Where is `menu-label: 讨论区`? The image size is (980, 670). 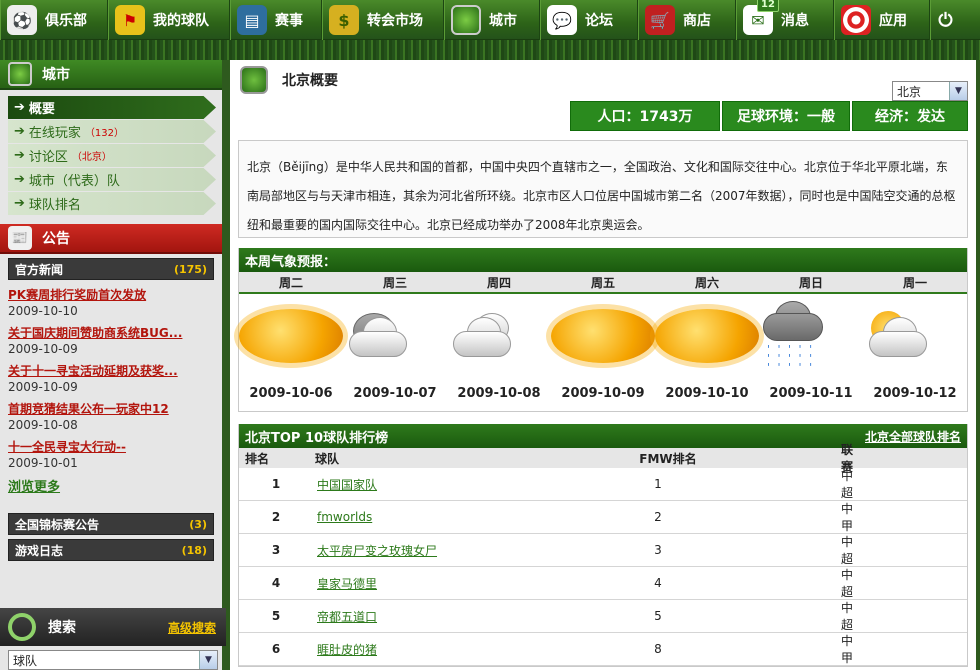
menu-label: 讨论区 is located at coordinates (48, 157).